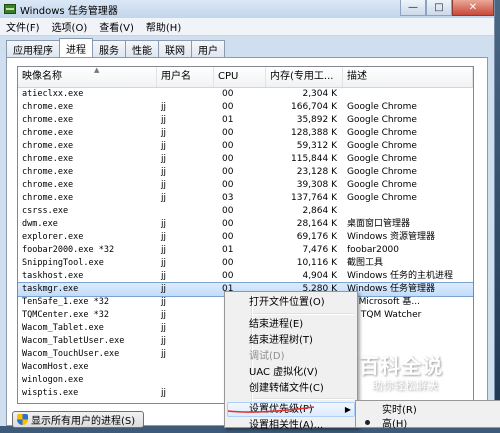 This screenshot has height=433, width=500. Describe the element at coordinates (245, 224) in the screenshot. I see `table-row: dwm.exe jj 00 28,164 K 桌面窗口管理器` at that location.